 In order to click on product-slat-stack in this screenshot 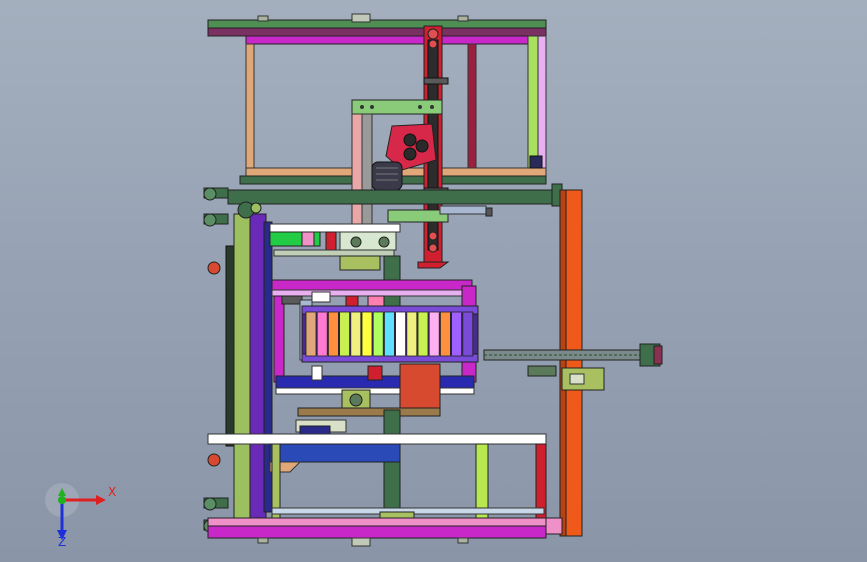, I will do `click(390, 334)`.